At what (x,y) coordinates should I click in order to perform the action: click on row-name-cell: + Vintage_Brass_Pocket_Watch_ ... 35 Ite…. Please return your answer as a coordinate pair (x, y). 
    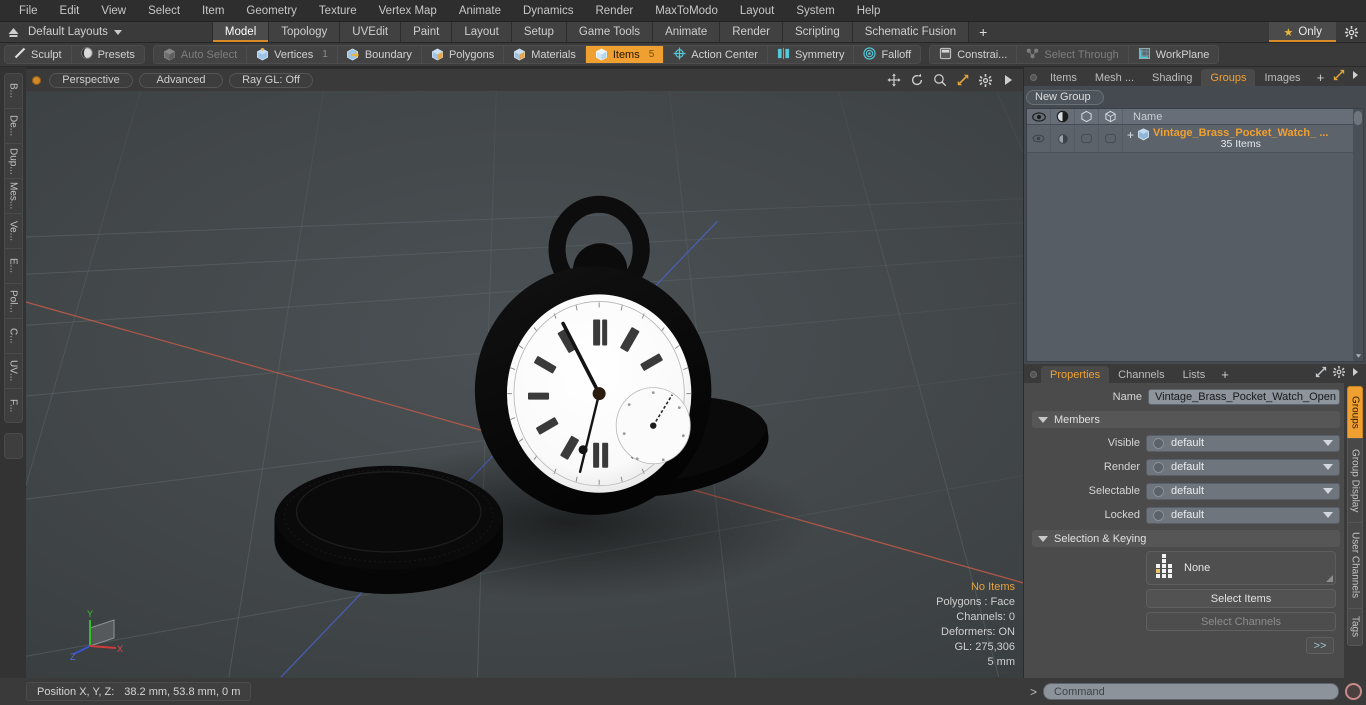
    Looking at the image, I should click on (1238, 138).